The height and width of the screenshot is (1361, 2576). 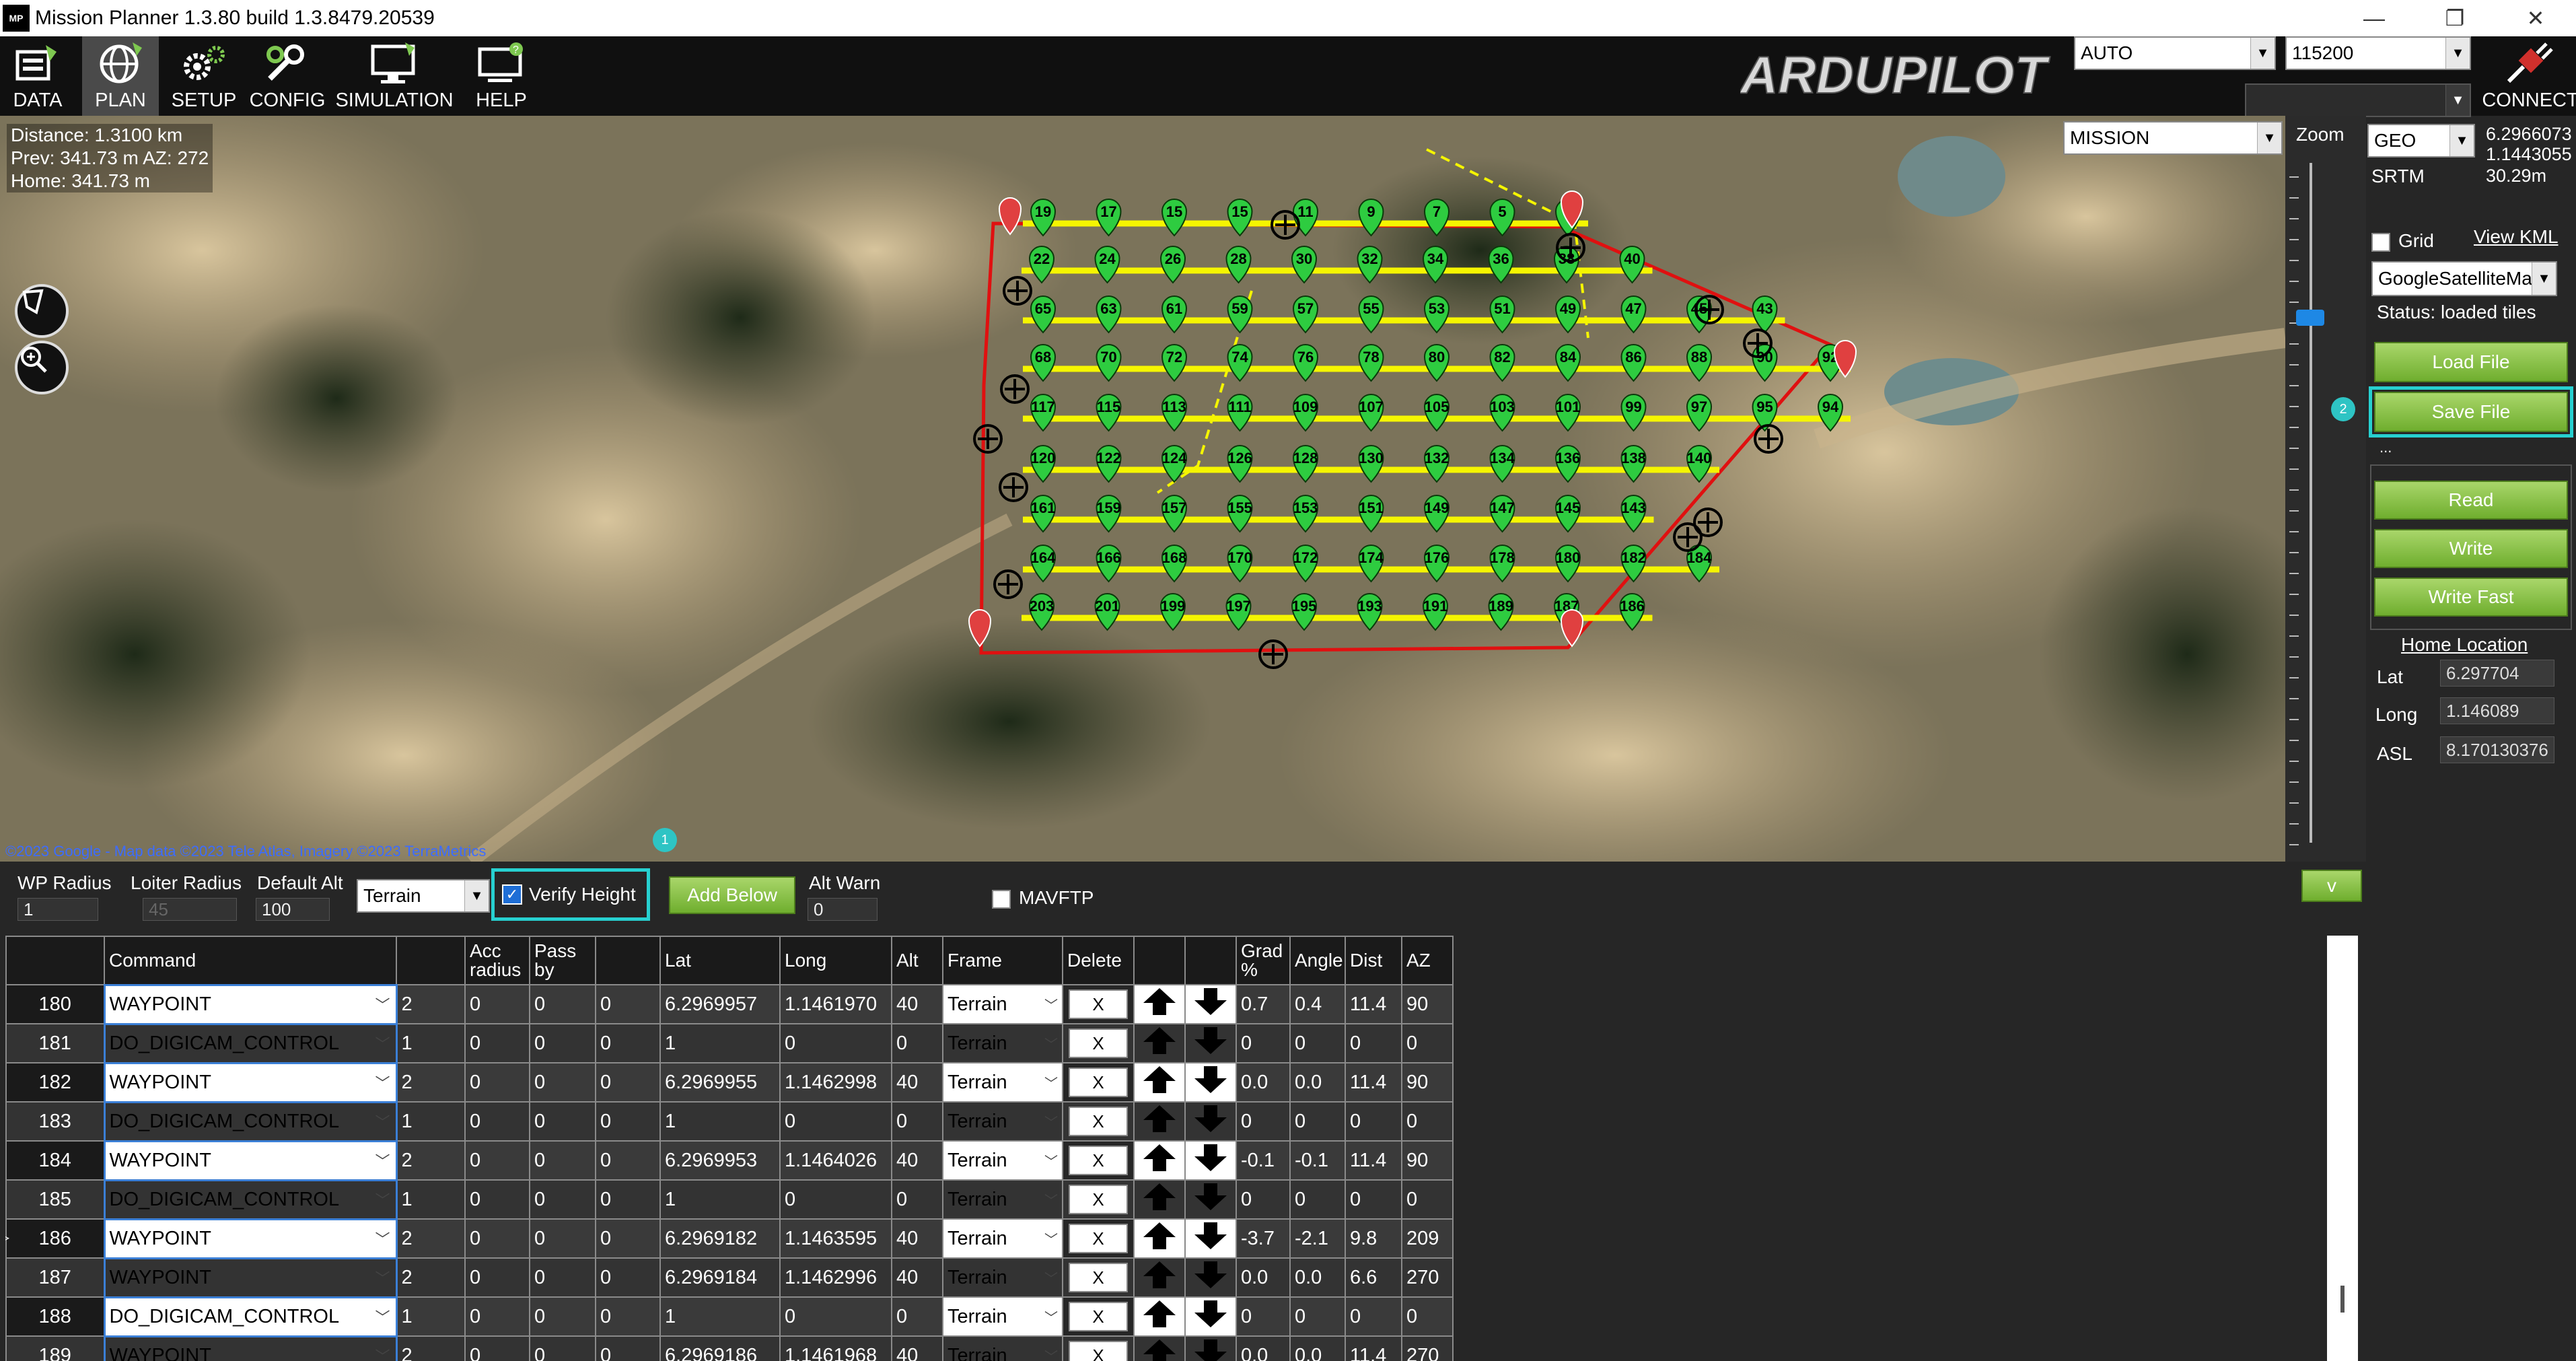 I want to click on home-location-link: Home Location, so click(x=2464, y=645).